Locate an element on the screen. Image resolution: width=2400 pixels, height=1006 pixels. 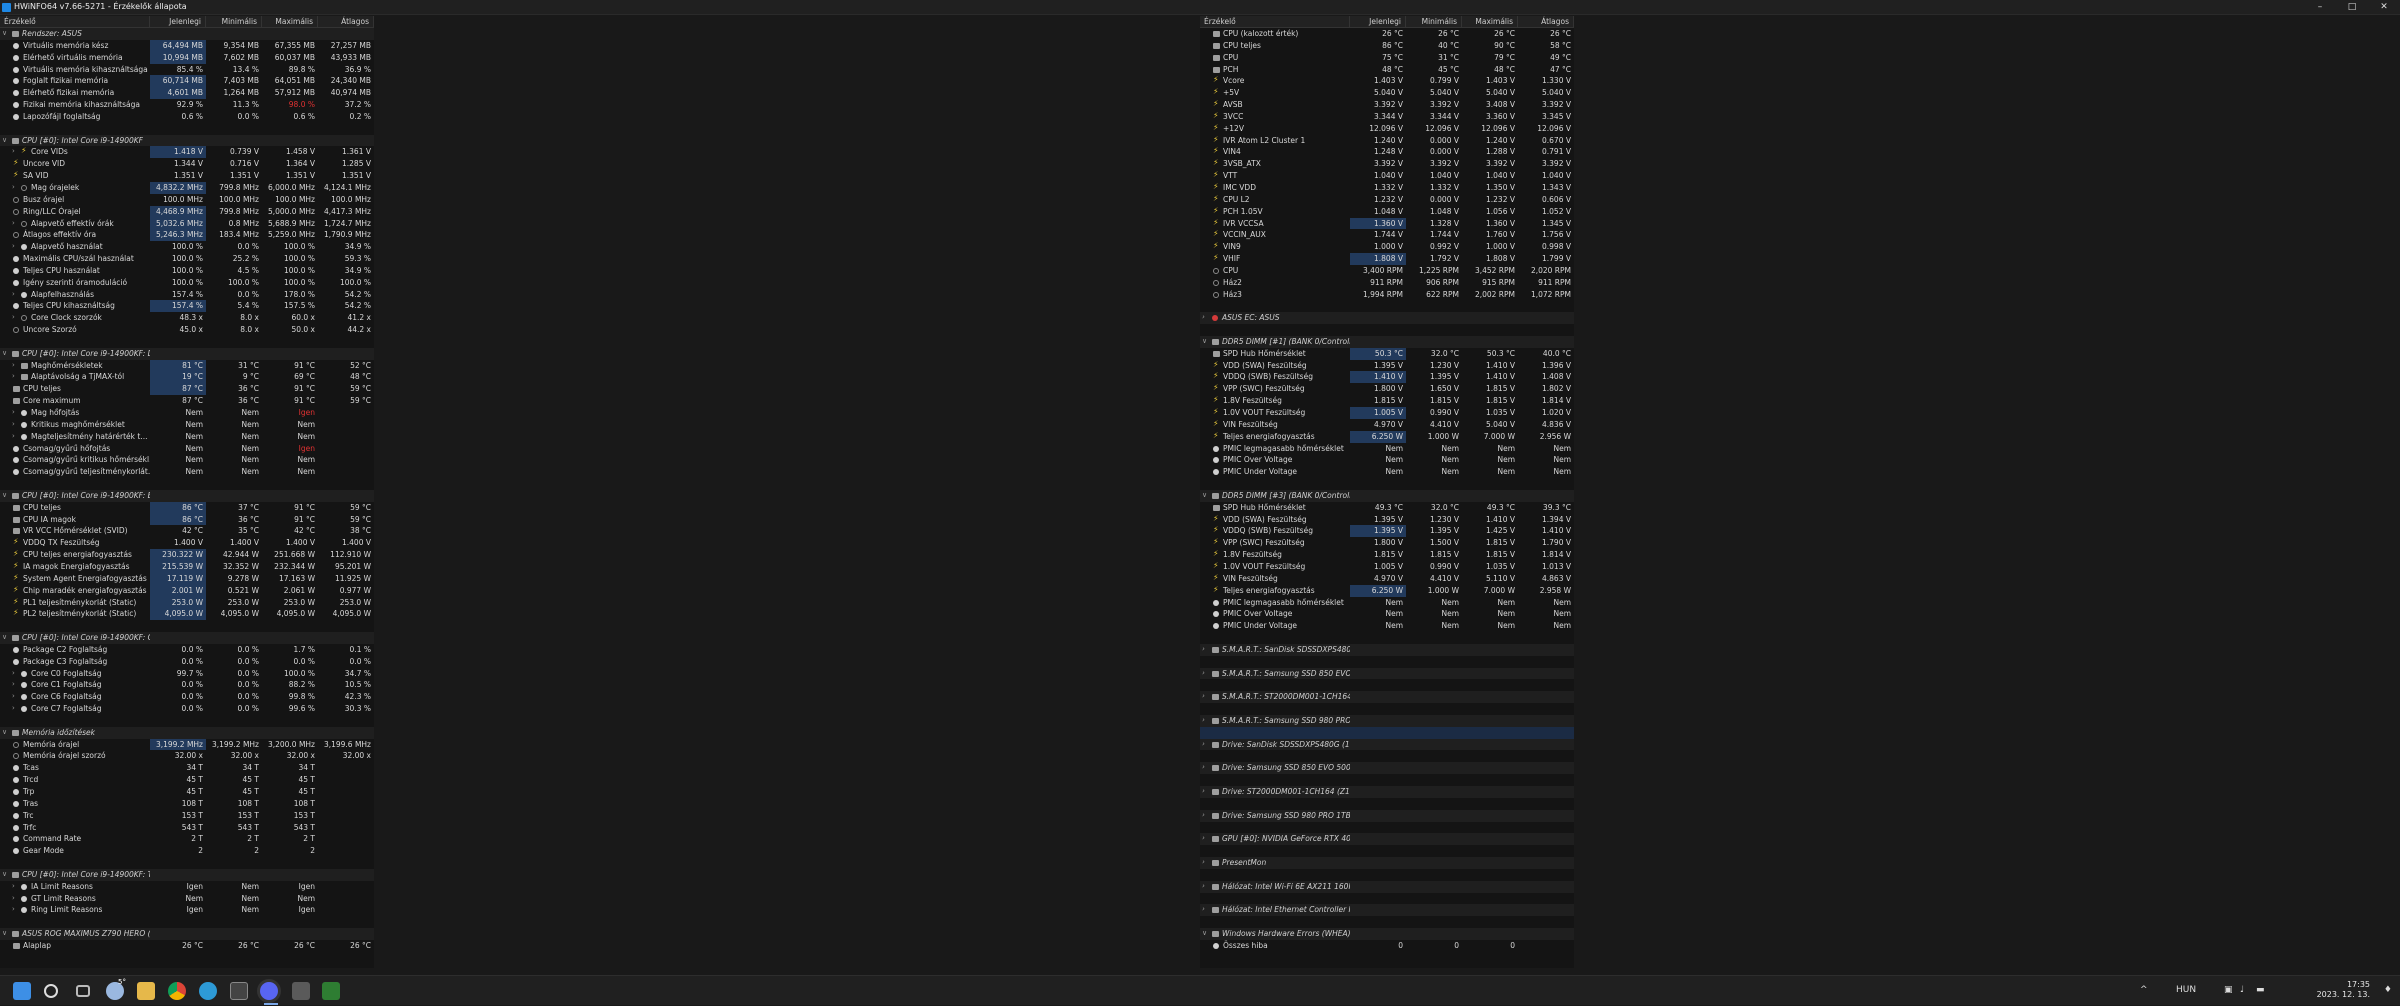
sensor-group-row: › GPU [#0]: NVIDIA GeForce RTX 4090 is located at coordinates (1387, 839).